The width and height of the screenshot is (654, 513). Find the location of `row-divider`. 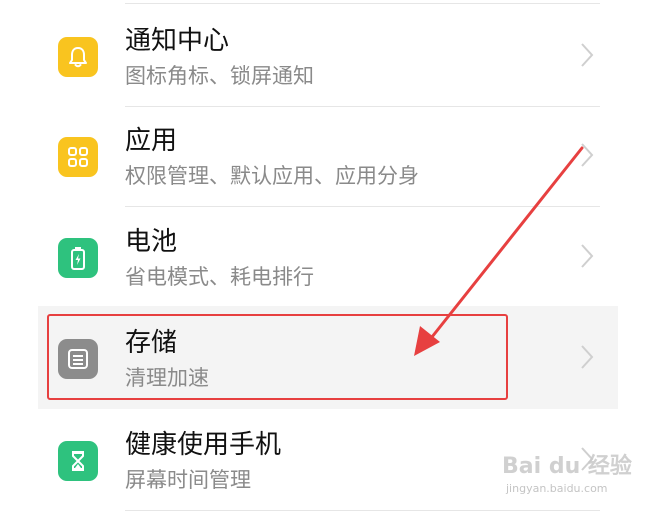

row-divider is located at coordinates (362, 510).